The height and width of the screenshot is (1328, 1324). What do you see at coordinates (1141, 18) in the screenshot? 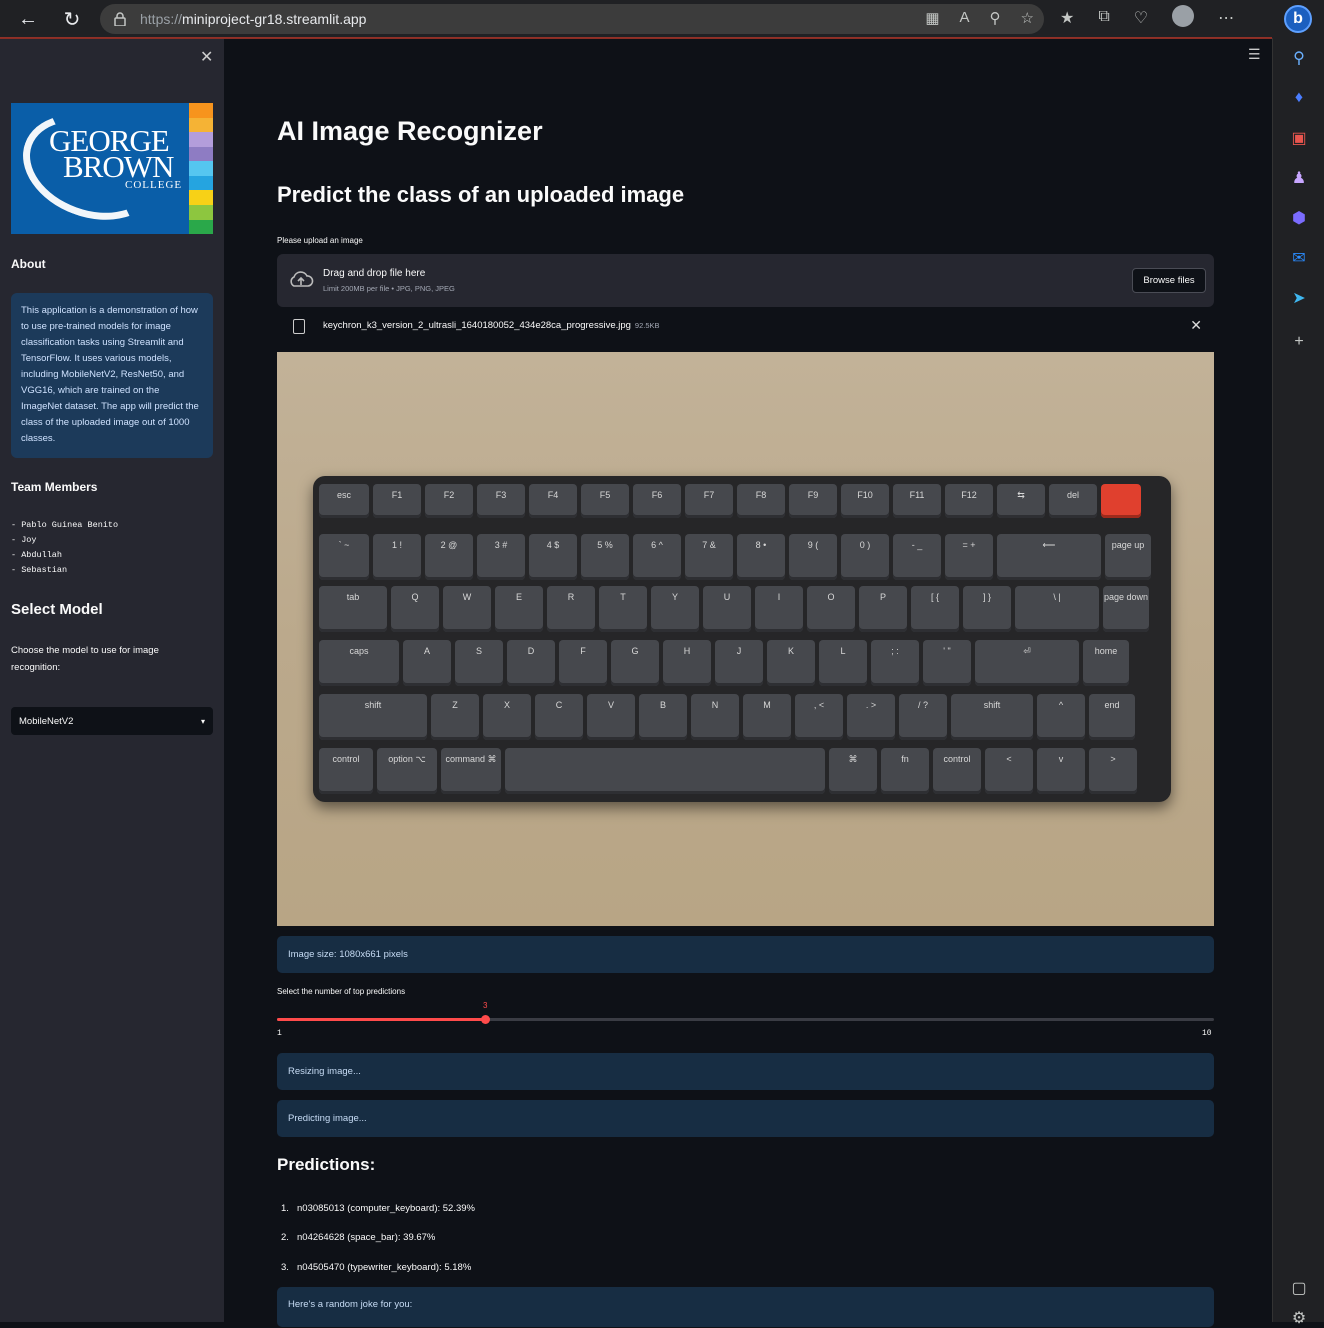
I see `browser-essentials-icon: ♡` at bounding box center [1141, 18].